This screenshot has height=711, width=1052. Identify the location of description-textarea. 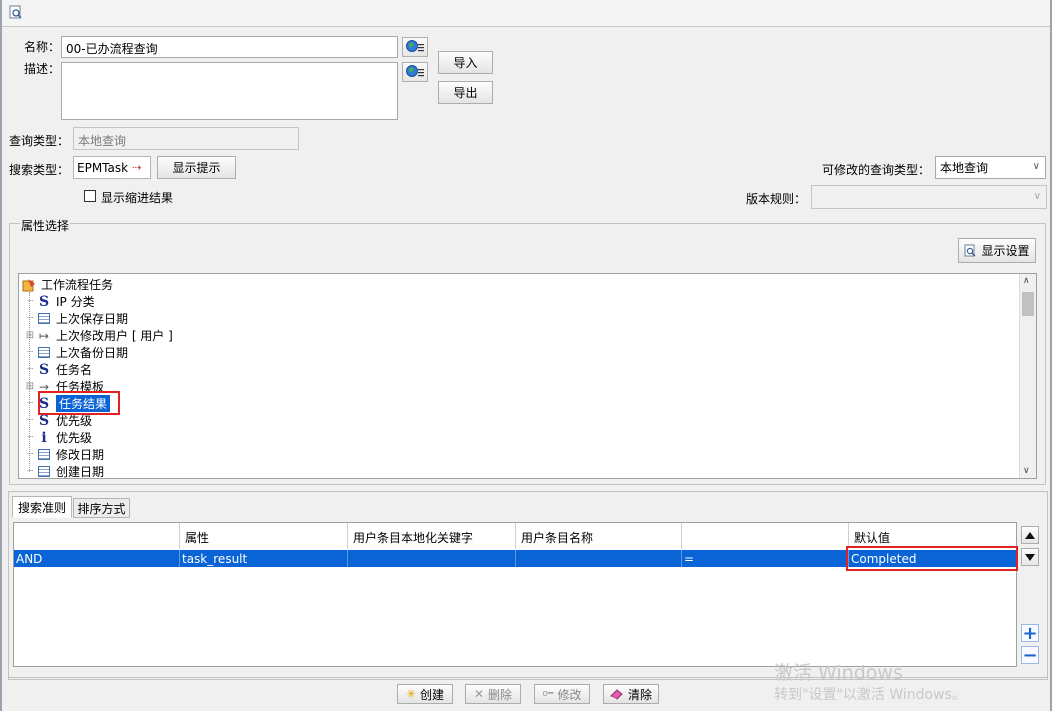
(229, 91).